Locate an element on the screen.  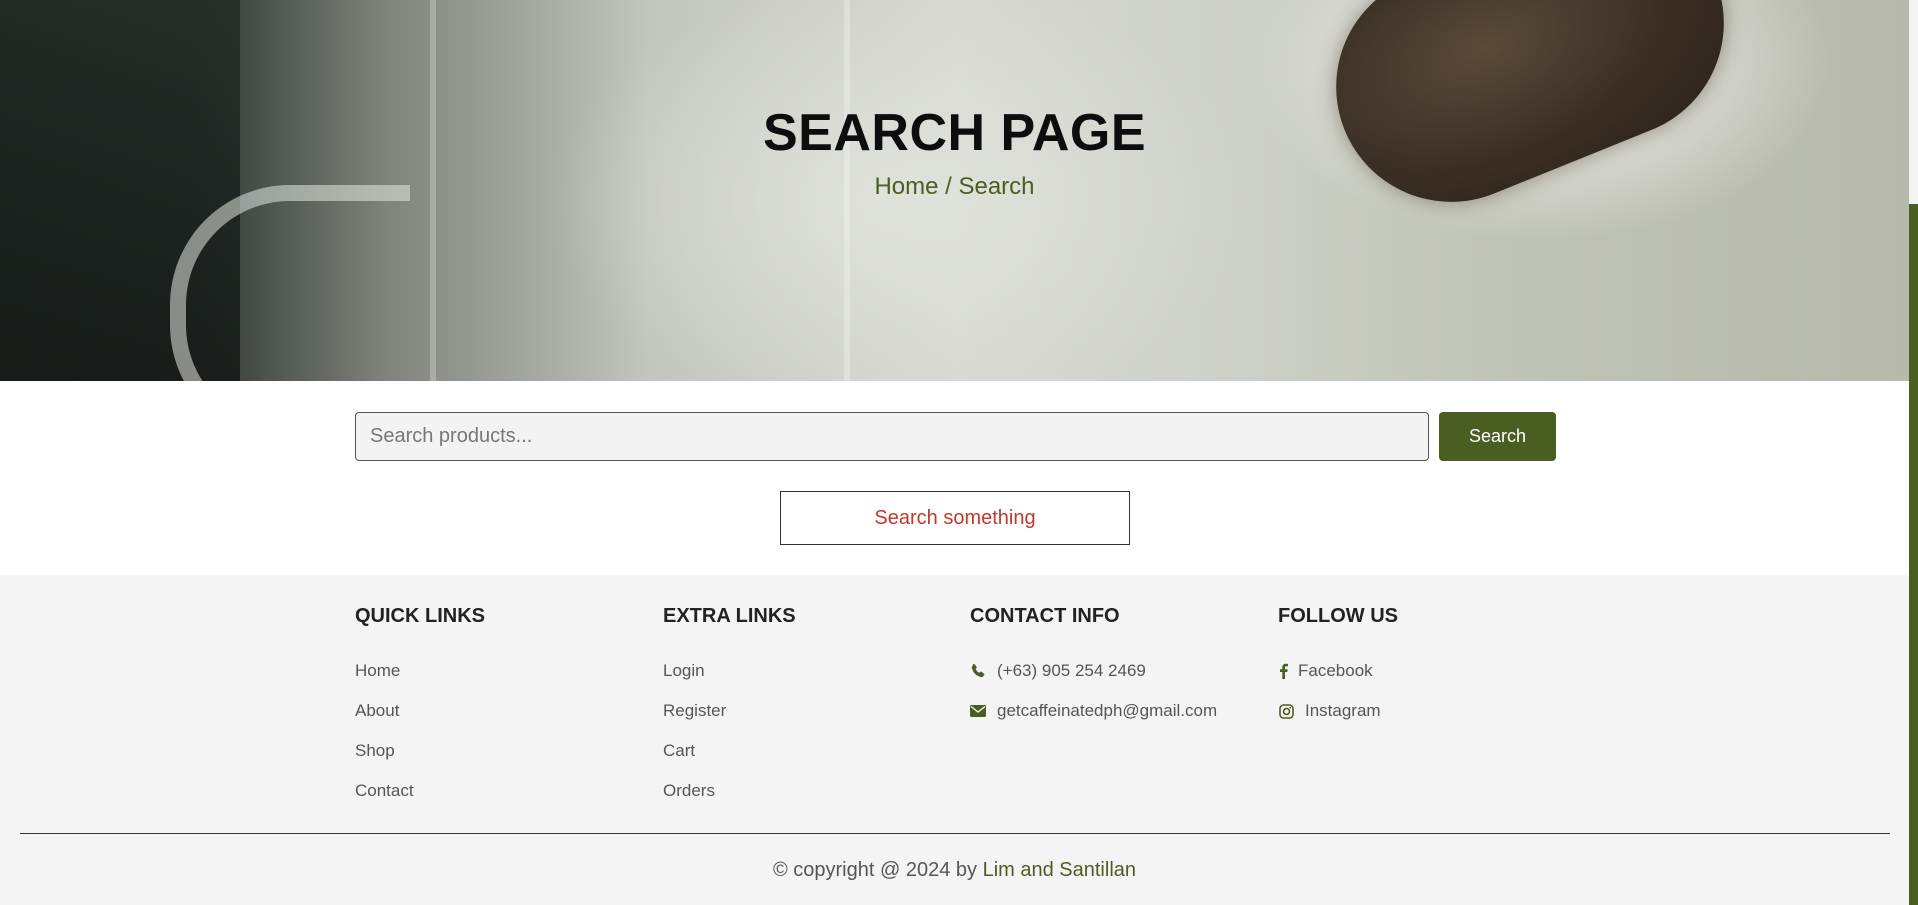
contact-phone: (+63) 905 254 2469 is located at coordinates (1093, 671).